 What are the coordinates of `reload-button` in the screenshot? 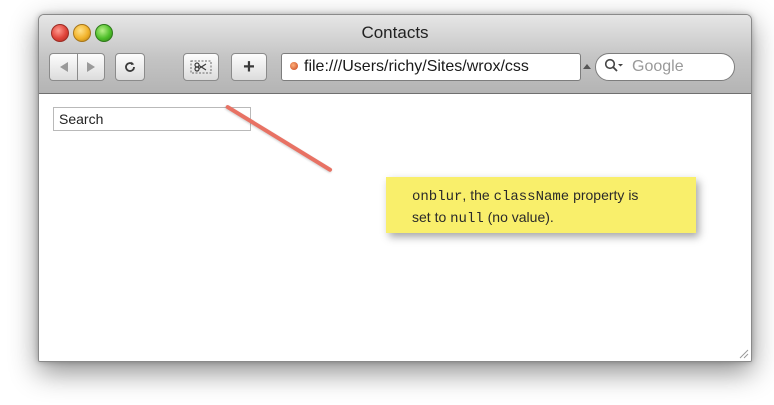 It's located at (130, 67).